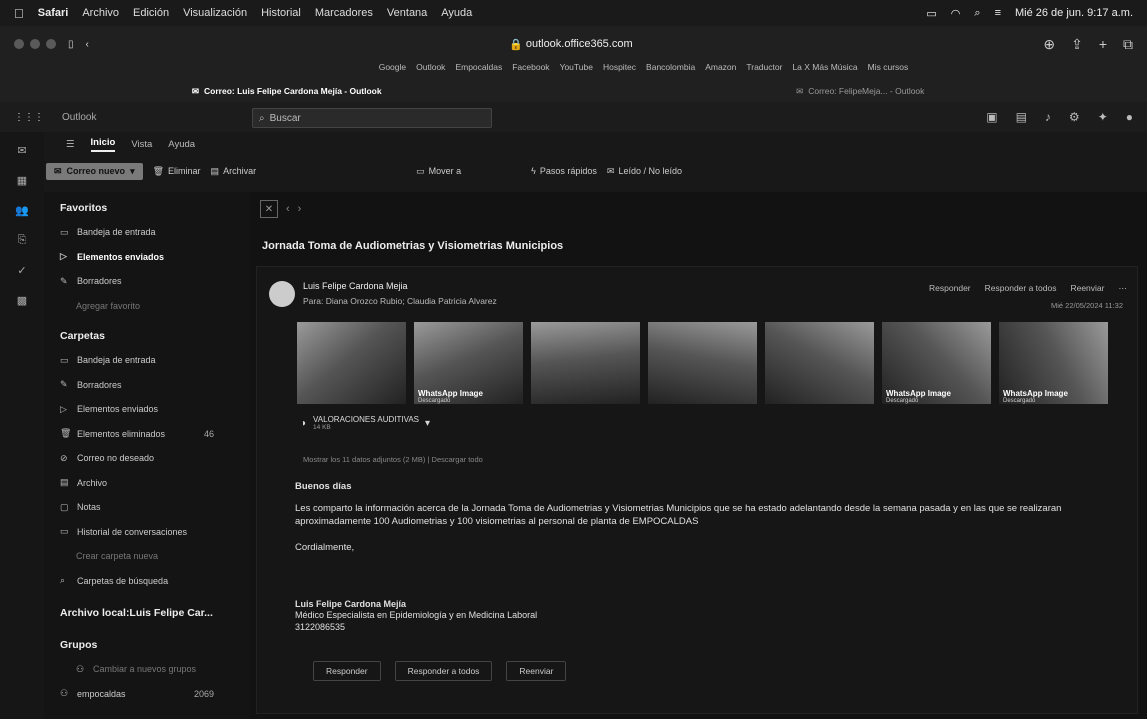  What do you see at coordinates (155, 257) in the screenshot?
I see `favorites-item: ▷ Elementos enviados` at bounding box center [155, 257].